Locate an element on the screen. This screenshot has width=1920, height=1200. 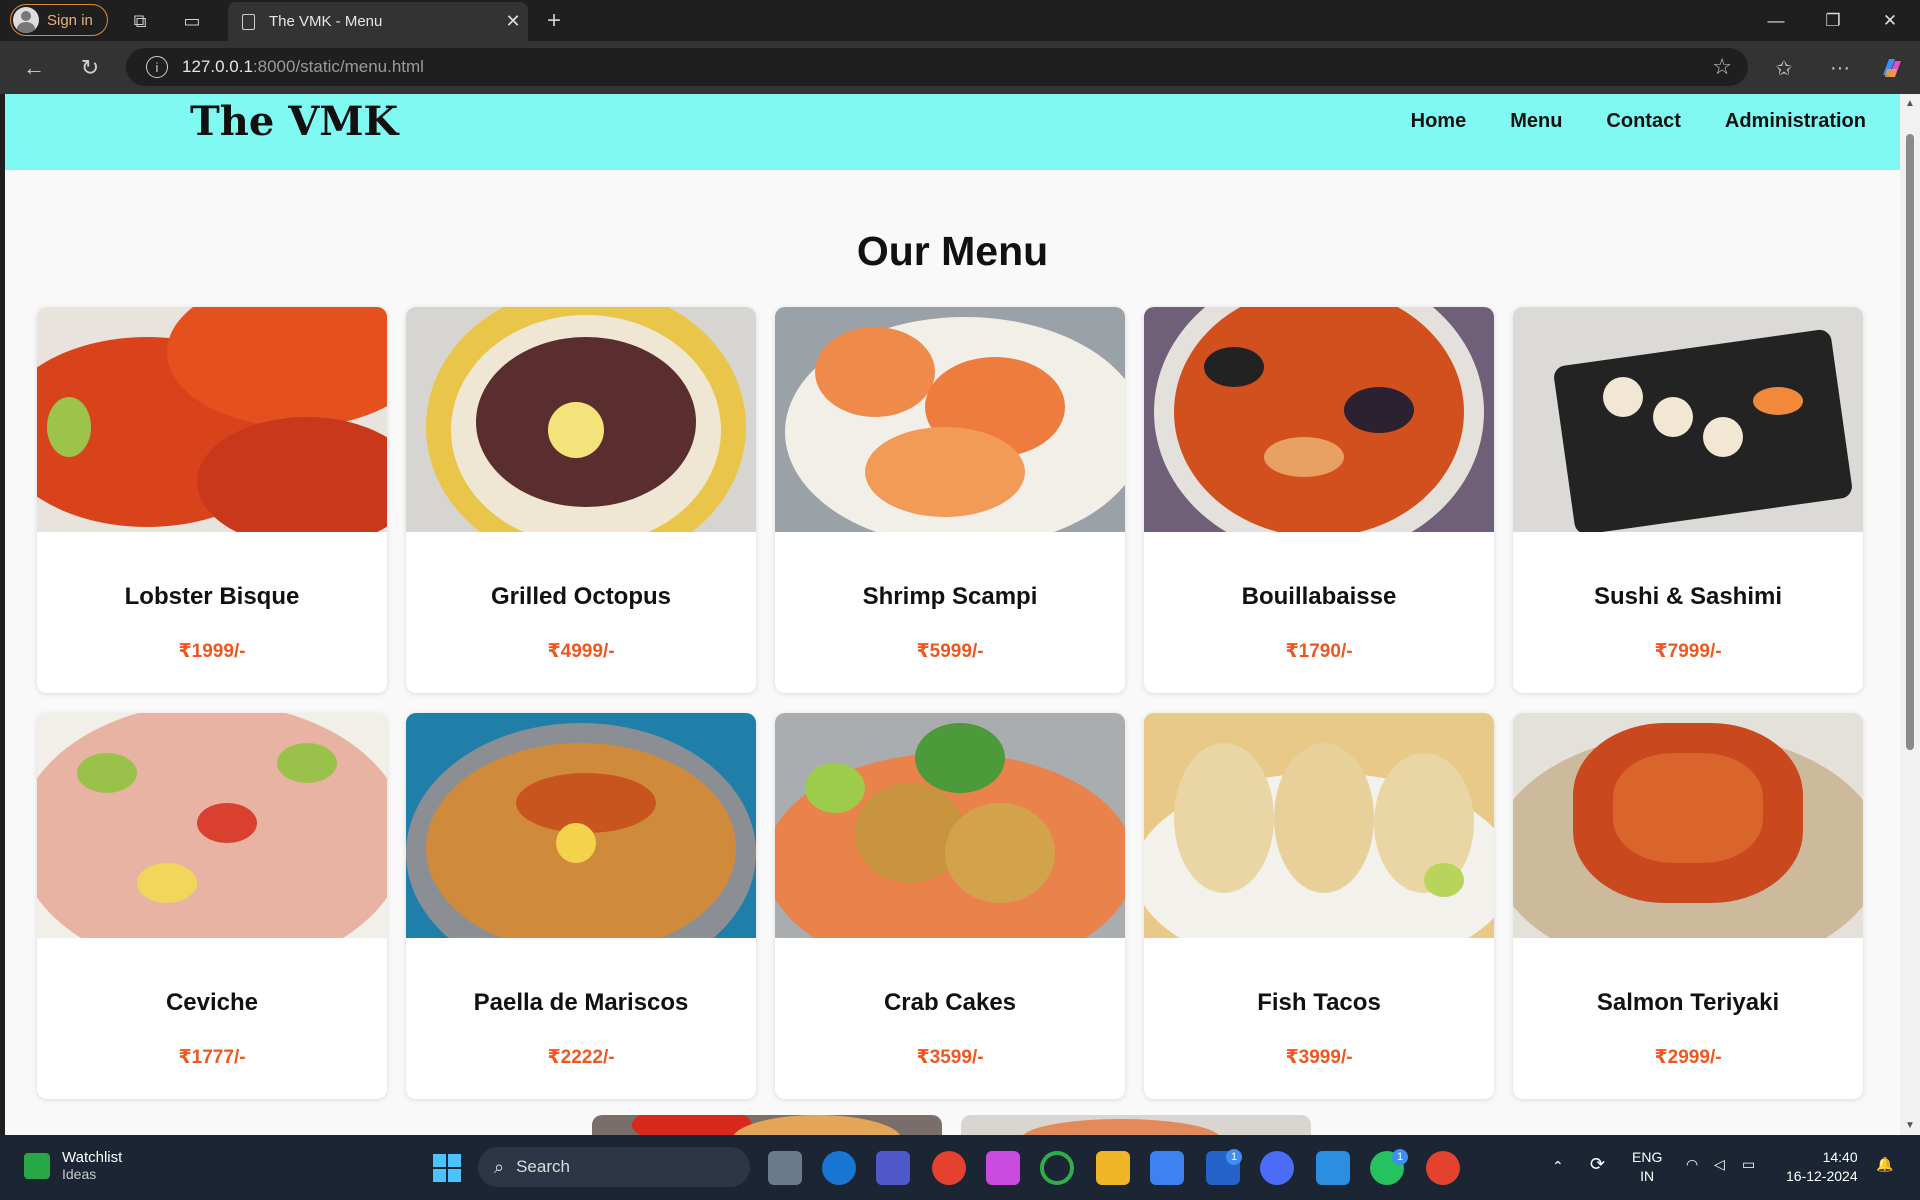
favorites-icon: ✩ is located at coordinates (1784, 68).